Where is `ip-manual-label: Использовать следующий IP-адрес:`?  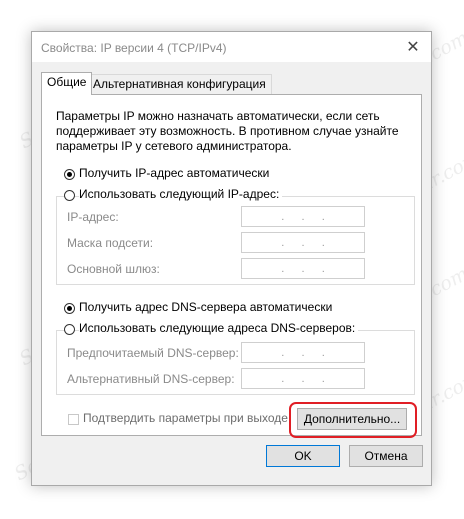 ip-manual-label: Использовать следующий IP-адрес: is located at coordinates (181, 194).